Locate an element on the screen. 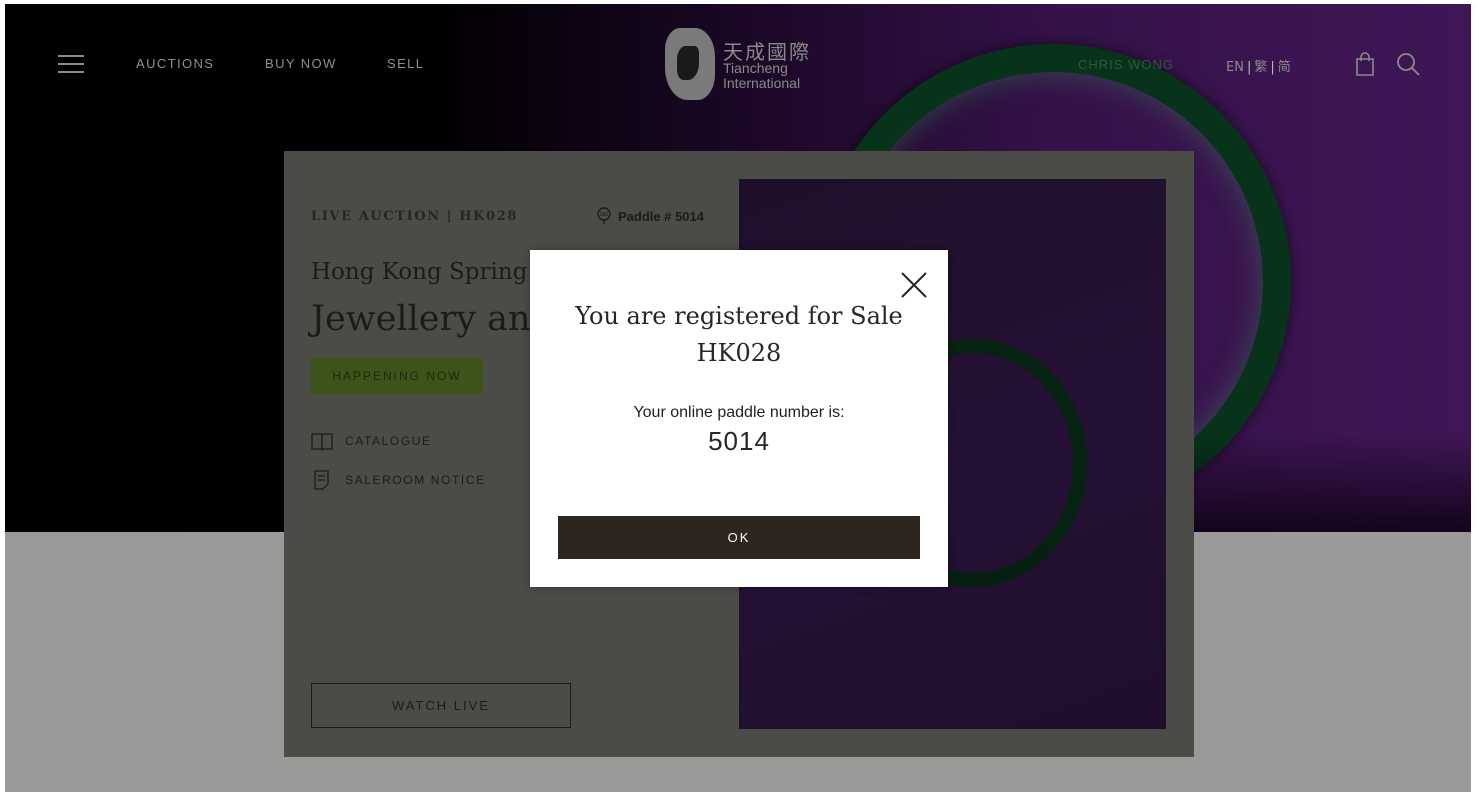 This screenshot has width=1479, height=799. close-icon is located at coordinates (914, 285).